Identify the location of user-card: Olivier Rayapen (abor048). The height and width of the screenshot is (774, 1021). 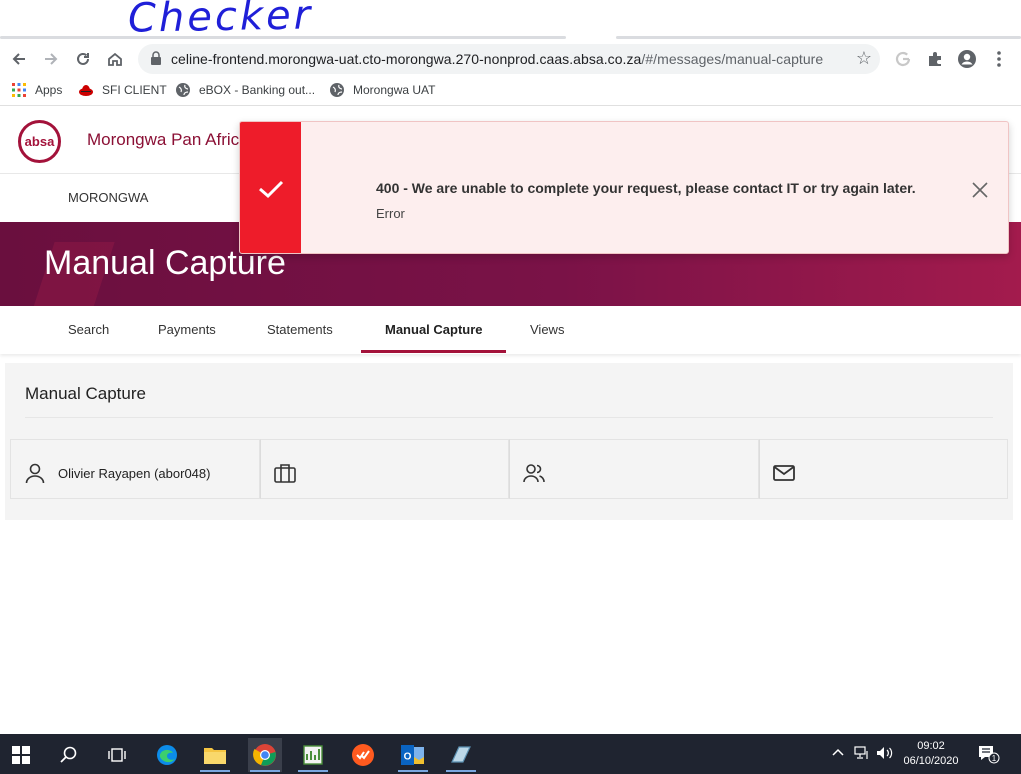
(135, 469).